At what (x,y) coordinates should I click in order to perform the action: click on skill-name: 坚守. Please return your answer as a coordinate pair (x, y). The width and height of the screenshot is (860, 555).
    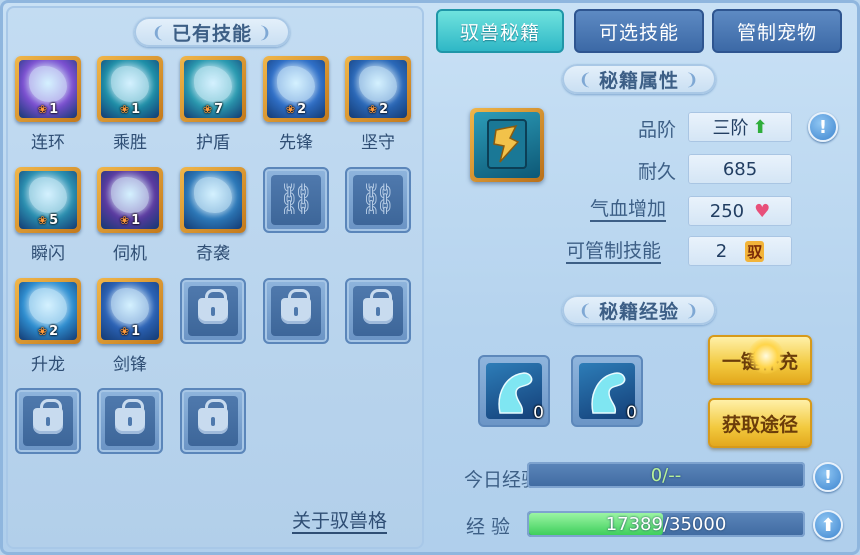
    Looking at the image, I should click on (378, 143).